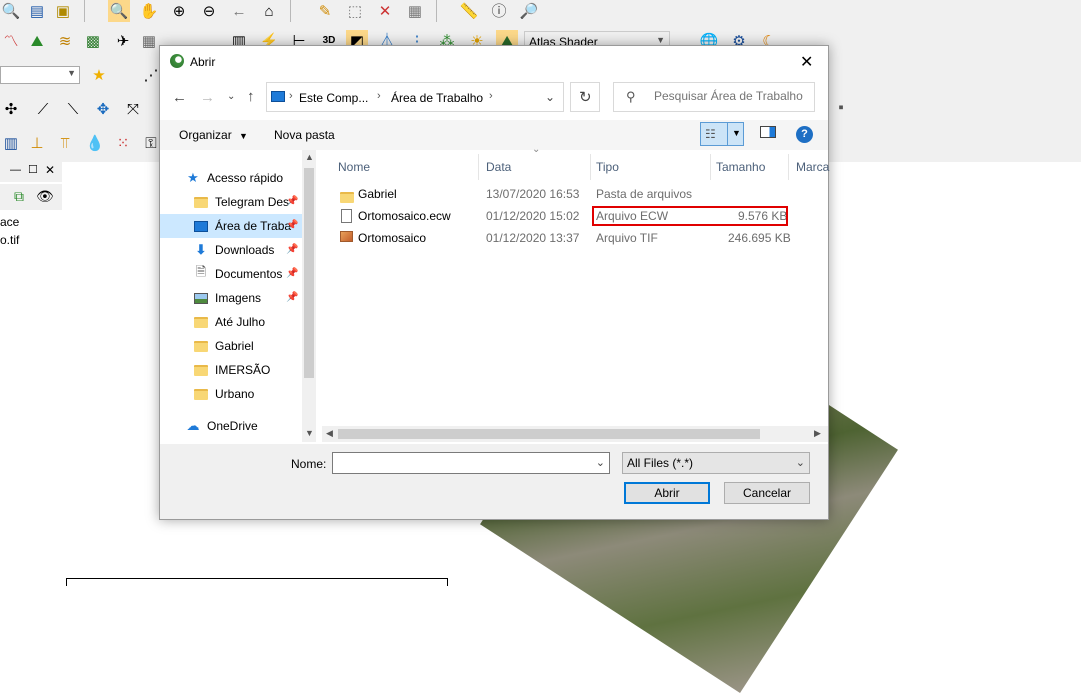  What do you see at coordinates (19, 196) in the screenshot?
I see `add-layer-icon: ⧉` at bounding box center [19, 196].